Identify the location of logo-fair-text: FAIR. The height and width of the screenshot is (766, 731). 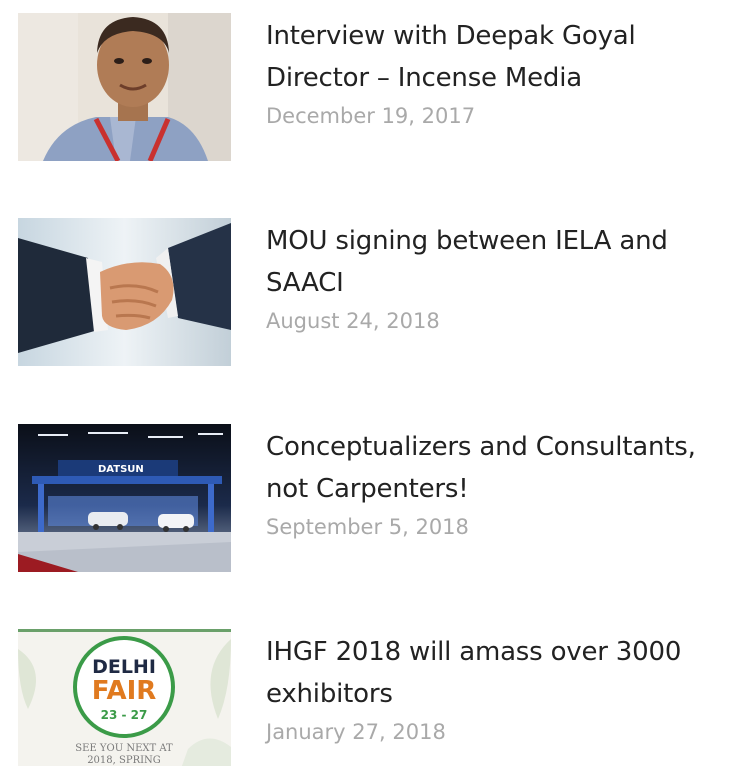
(124, 691).